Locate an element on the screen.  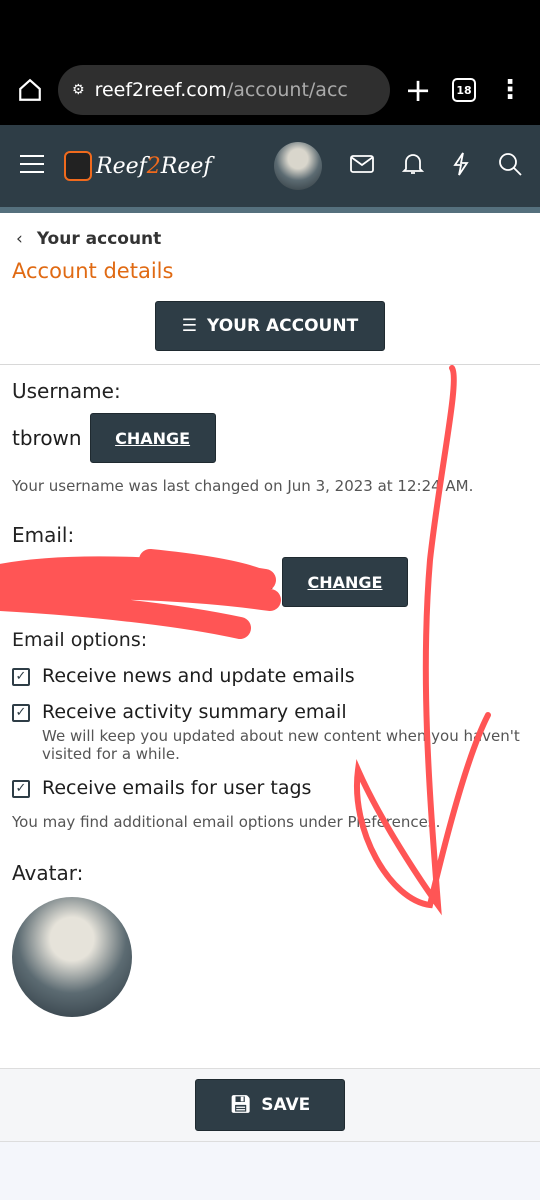
option-user-tags: ✓ Receive emails for user tags is located at coordinates (270, 788).